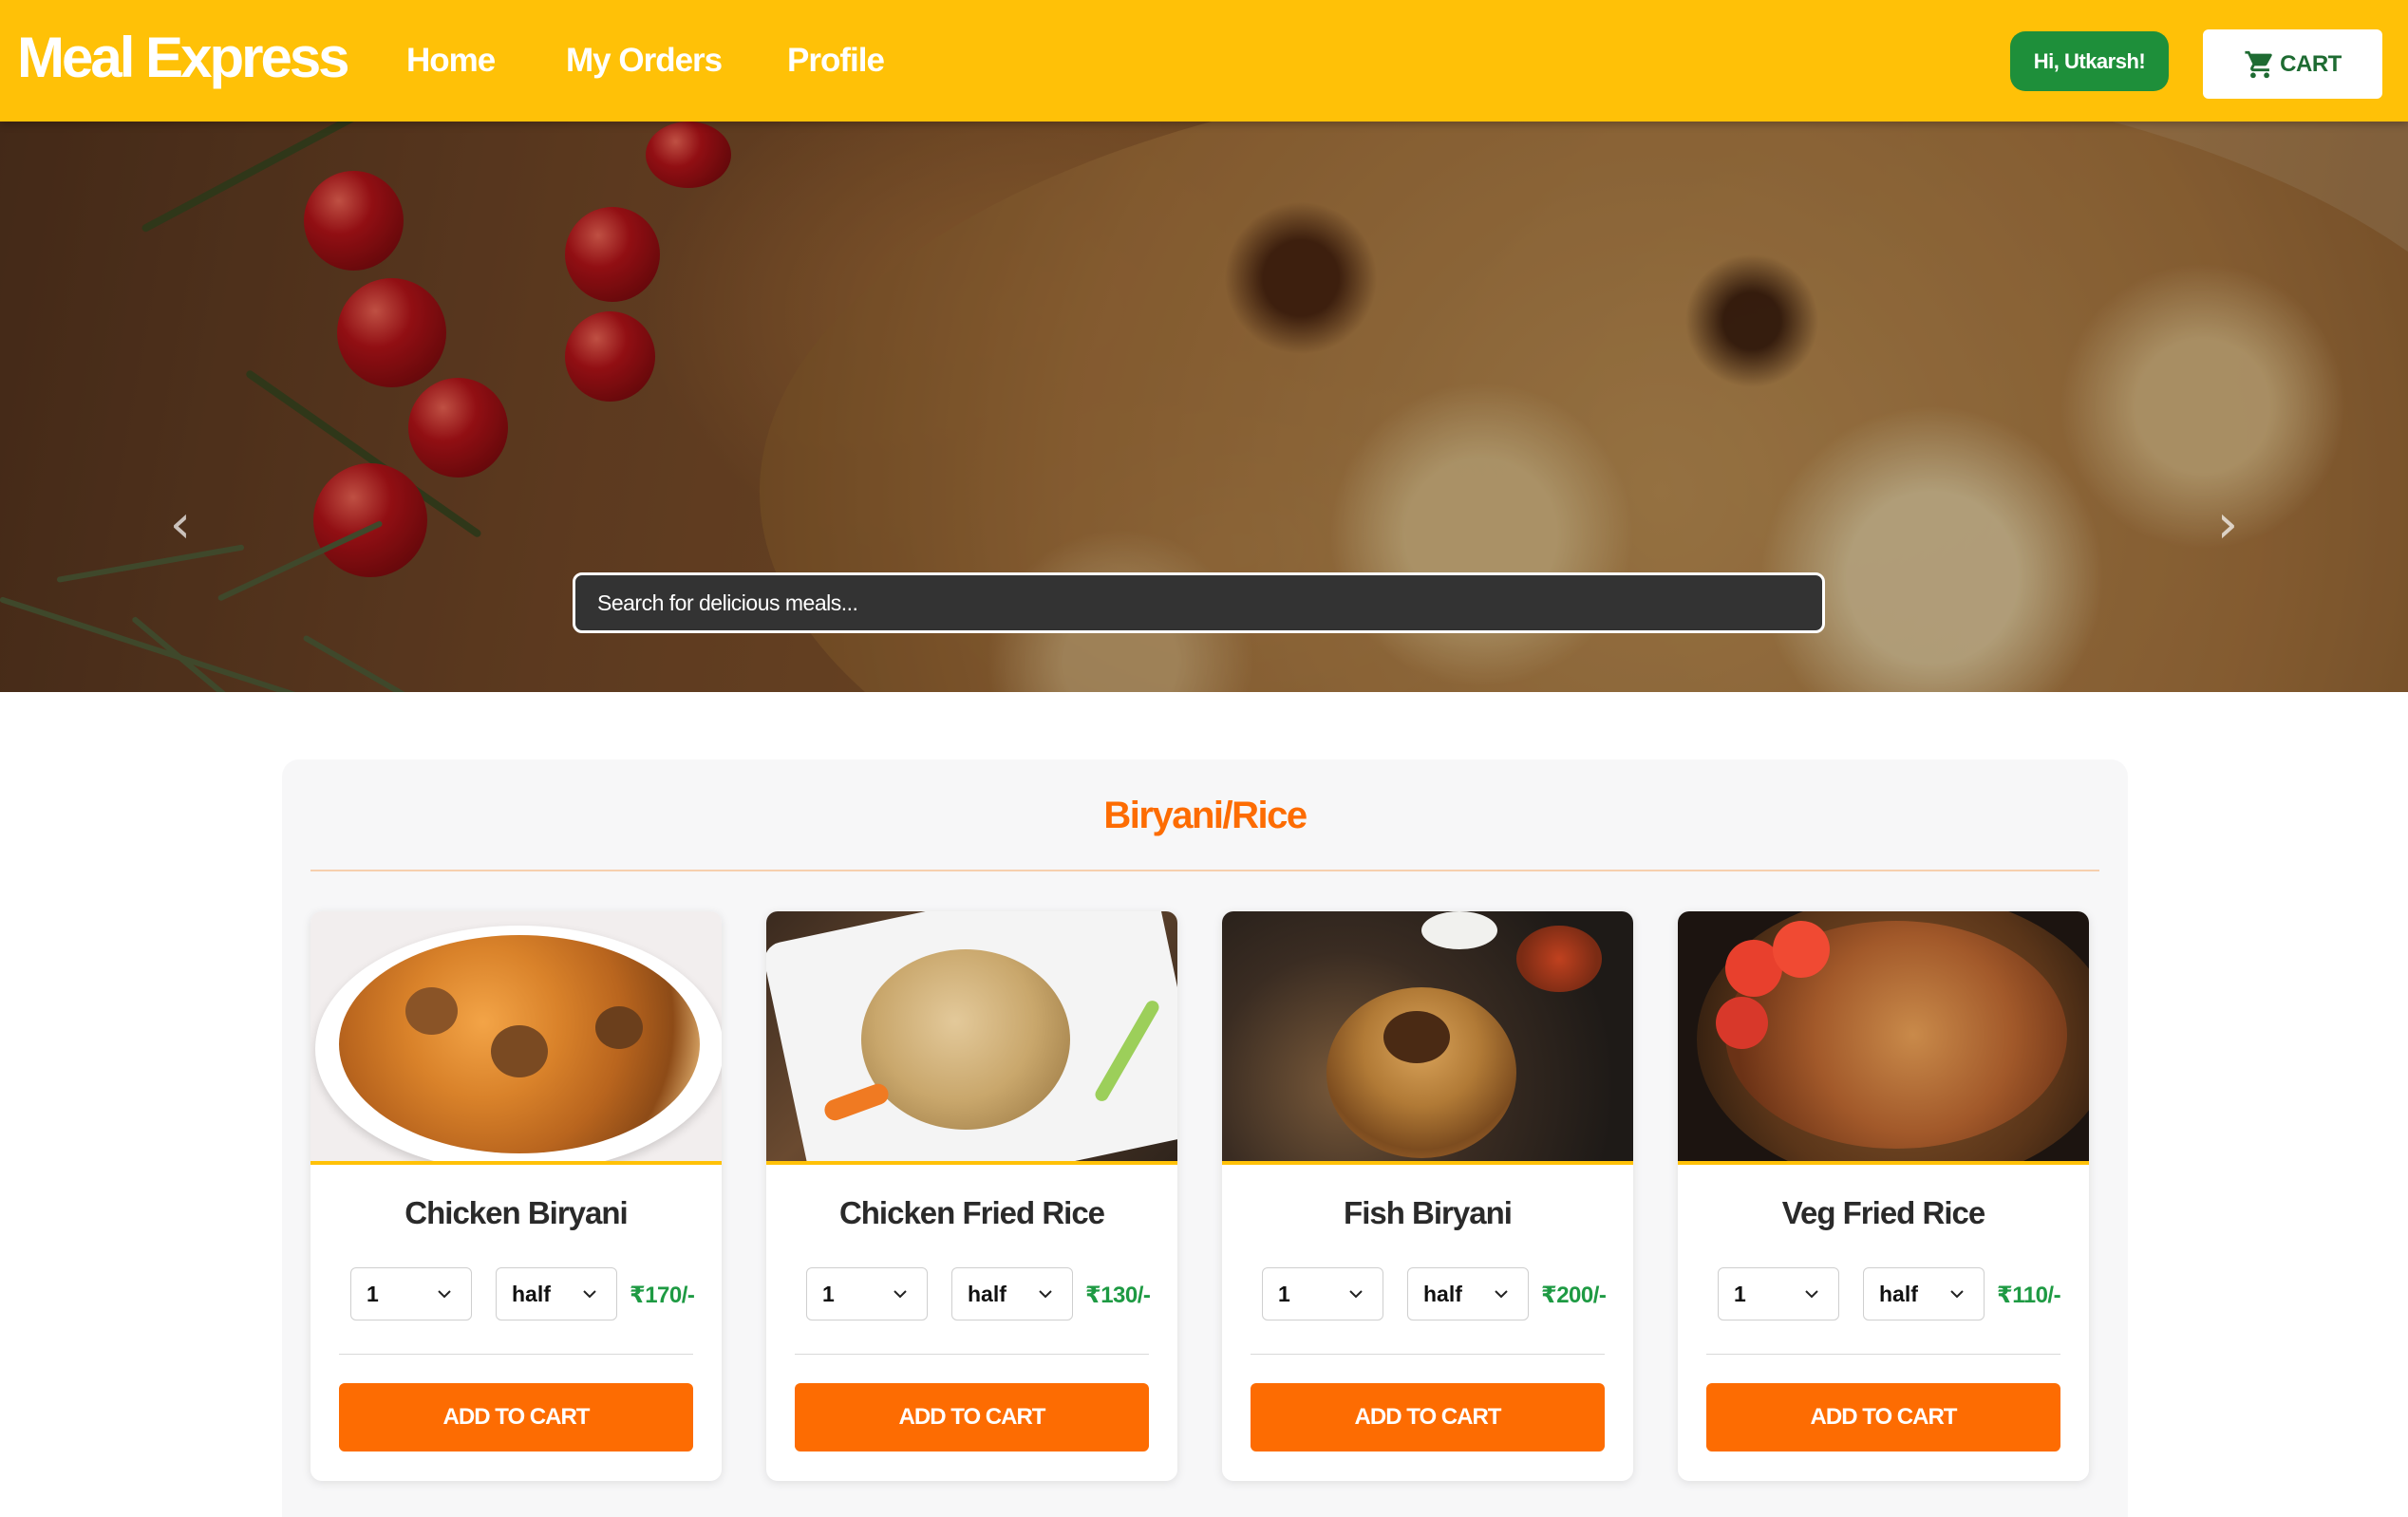  What do you see at coordinates (183, 57) in the screenshot?
I see `brand-logo: Meal Express` at bounding box center [183, 57].